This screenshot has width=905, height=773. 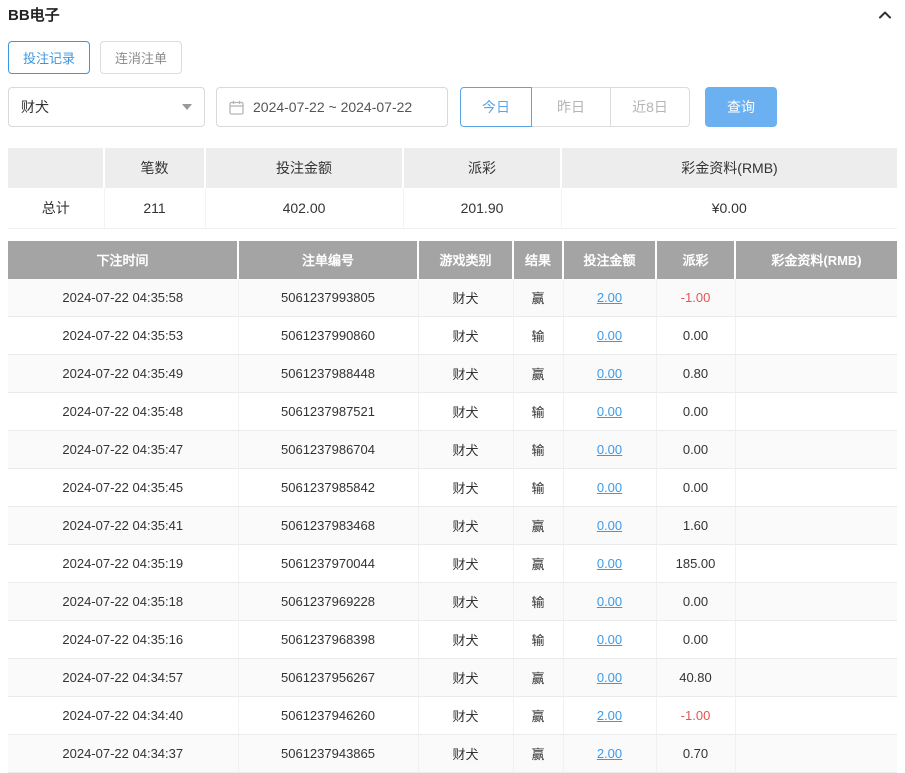 I want to click on order-number-cell: 5061237969228, so click(x=328, y=602).